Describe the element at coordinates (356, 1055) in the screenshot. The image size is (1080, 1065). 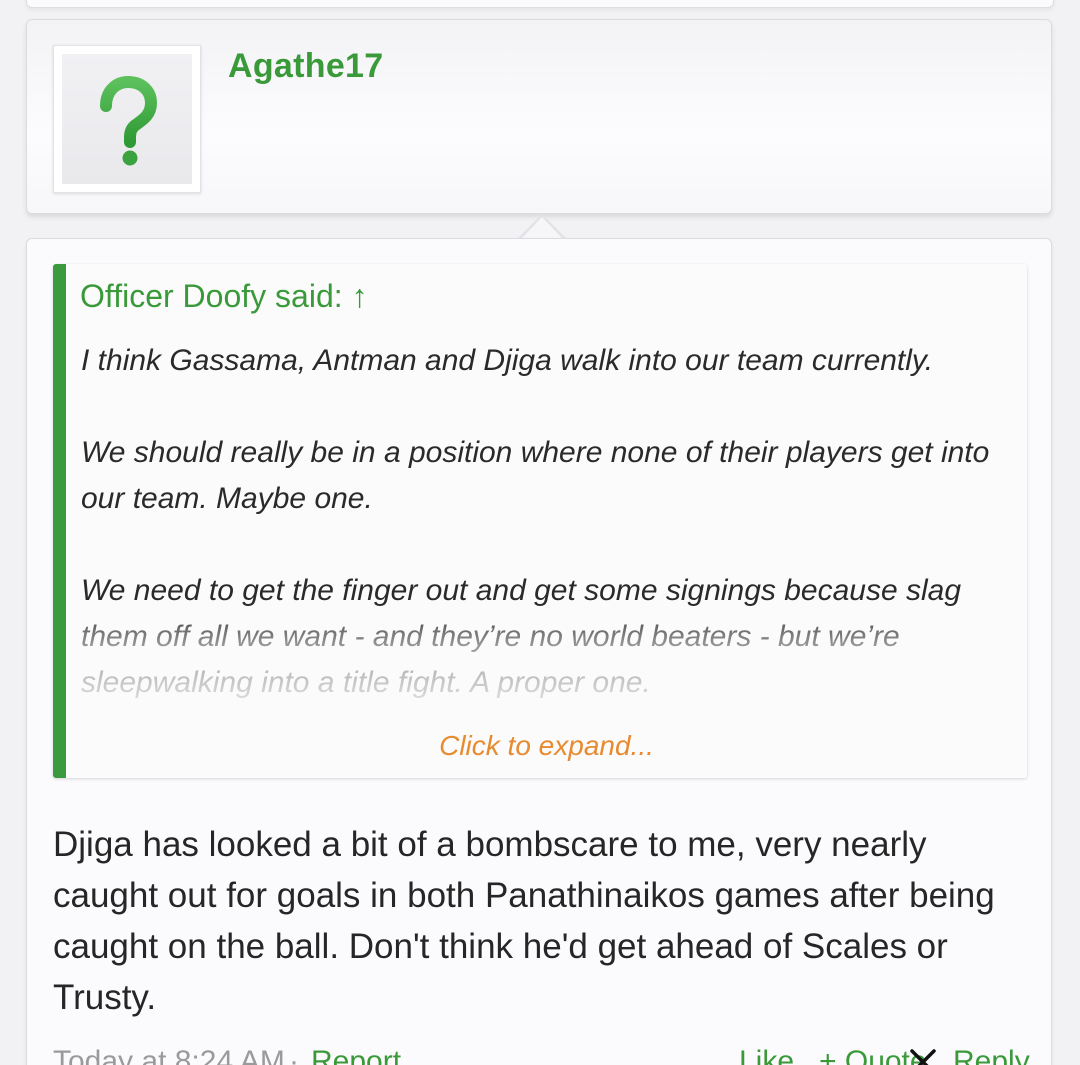
I see `report-link: Report` at that location.